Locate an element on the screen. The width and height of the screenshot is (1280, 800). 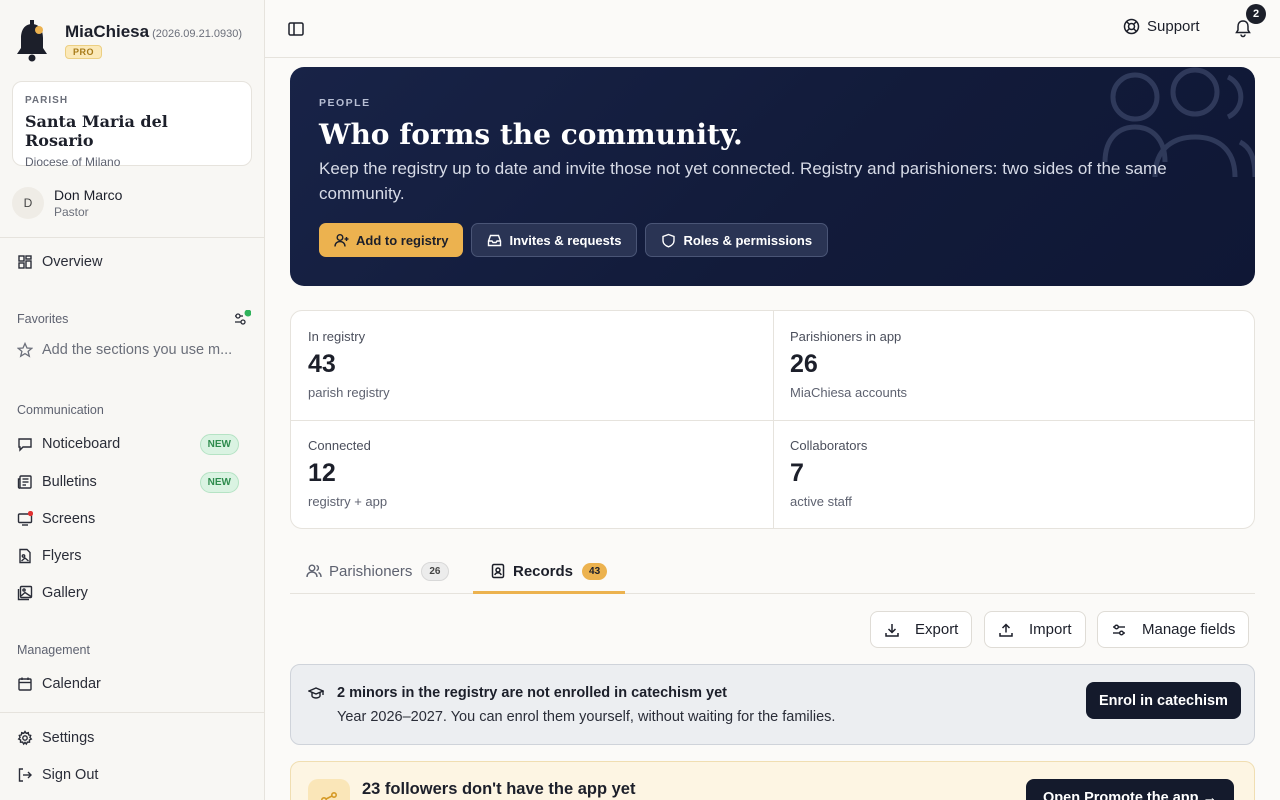
user-plus-icon is located at coordinates (341, 240).